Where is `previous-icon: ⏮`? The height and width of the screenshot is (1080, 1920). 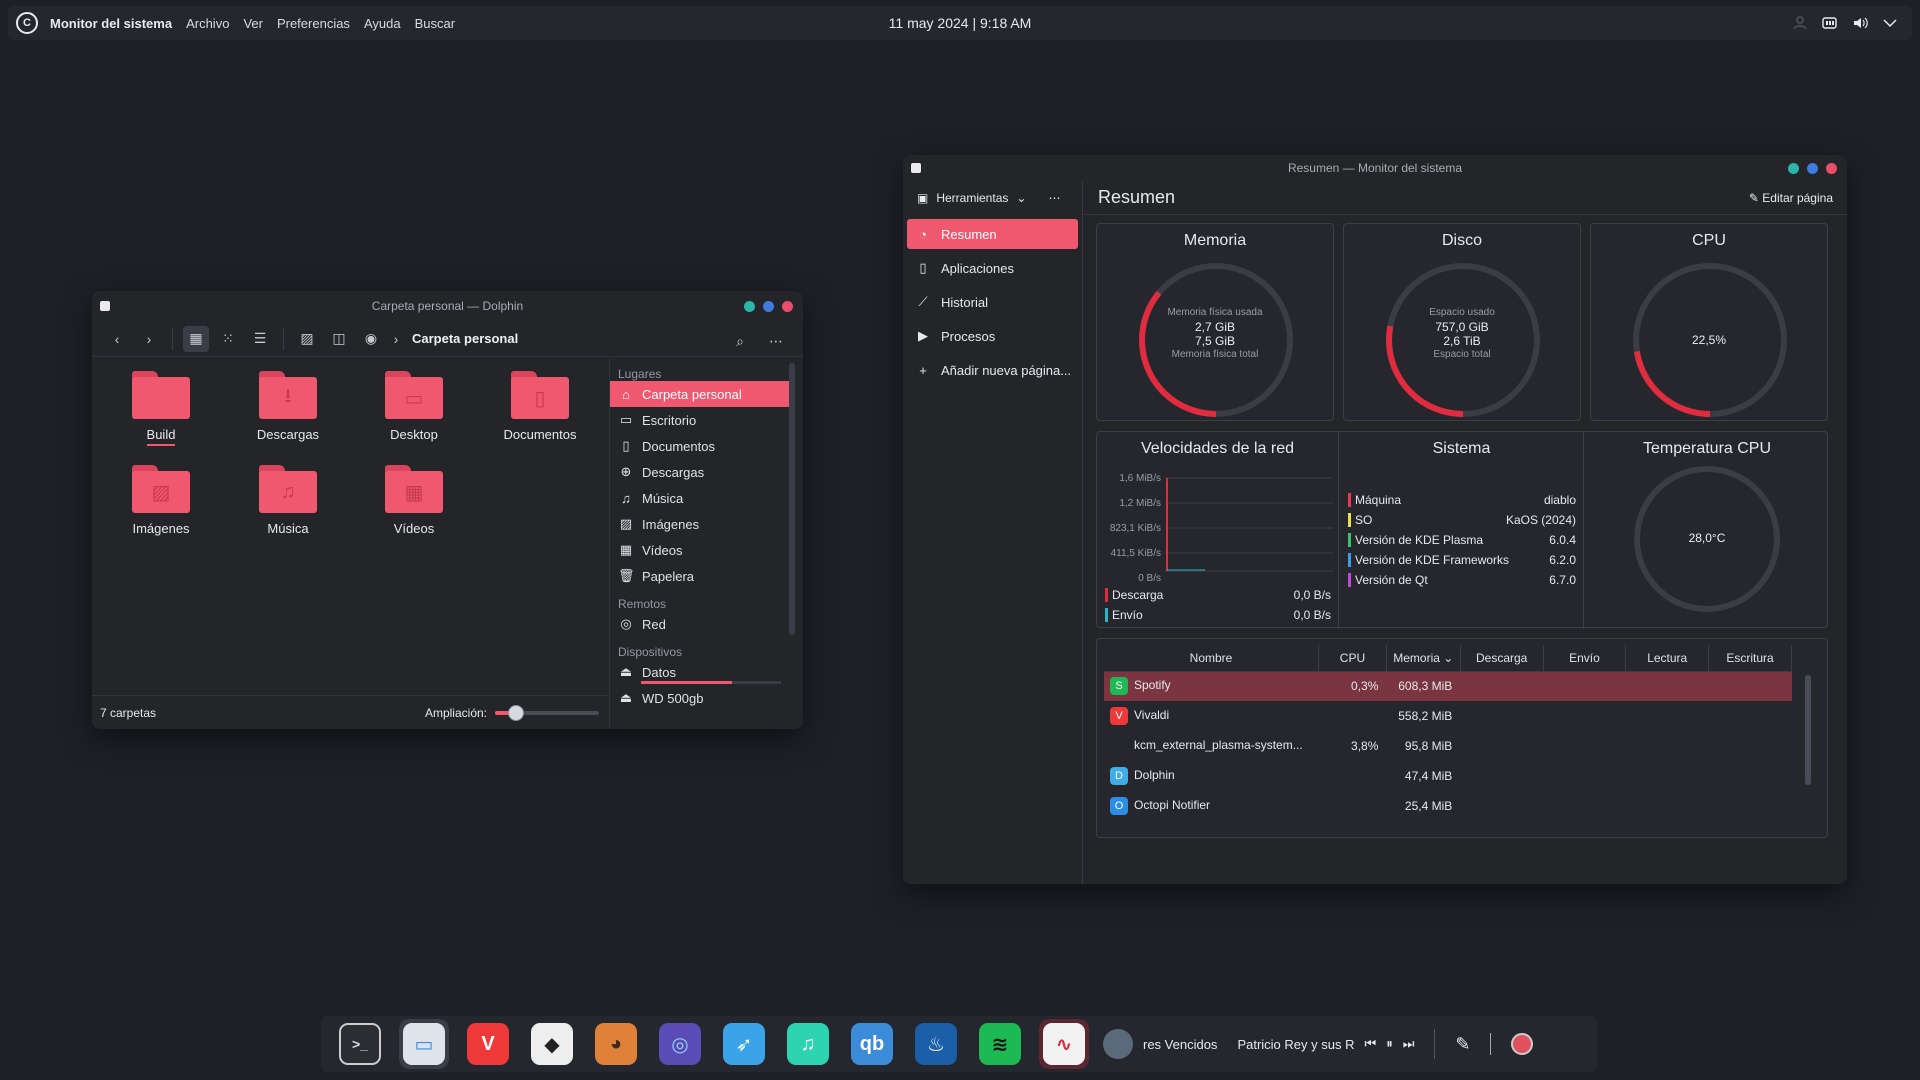
previous-icon: ⏮ is located at coordinates (1370, 1044).